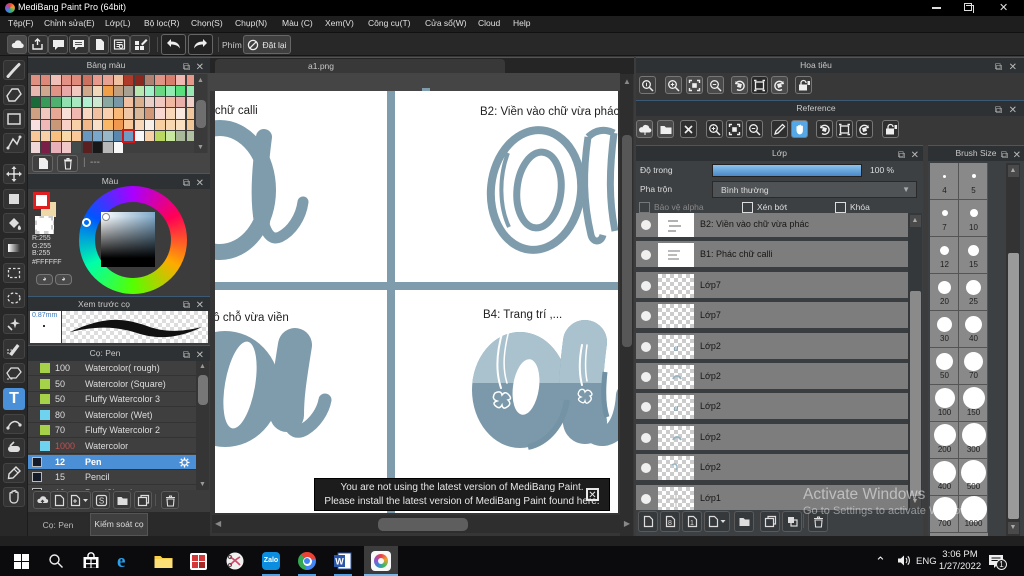 This screenshot has width=1024, height=576. I want to click on svg-text: 8, so click(670, 523).